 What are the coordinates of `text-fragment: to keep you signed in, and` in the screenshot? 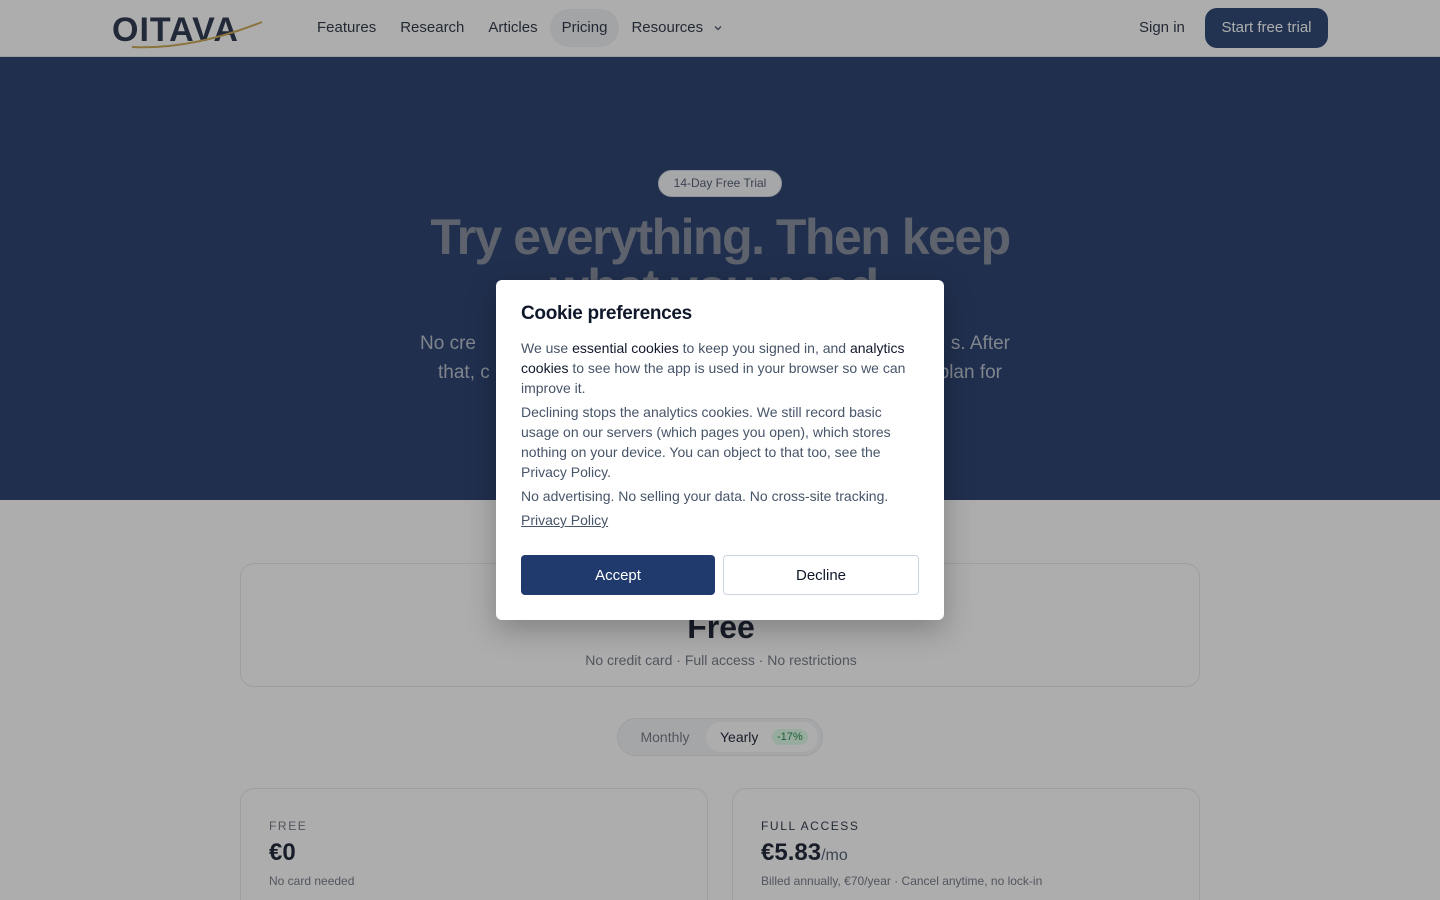 It's located at (764, 348).